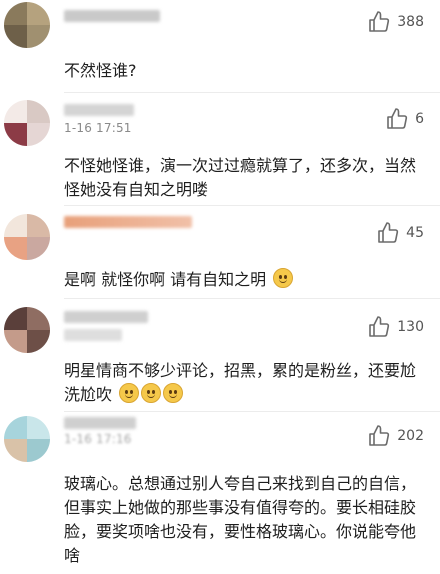 This screenshot has width=440, height=574. What do you see at coordinates (410, 22) in the screenshot?
I see `like-count: 388` at bounding box center [410, 22].